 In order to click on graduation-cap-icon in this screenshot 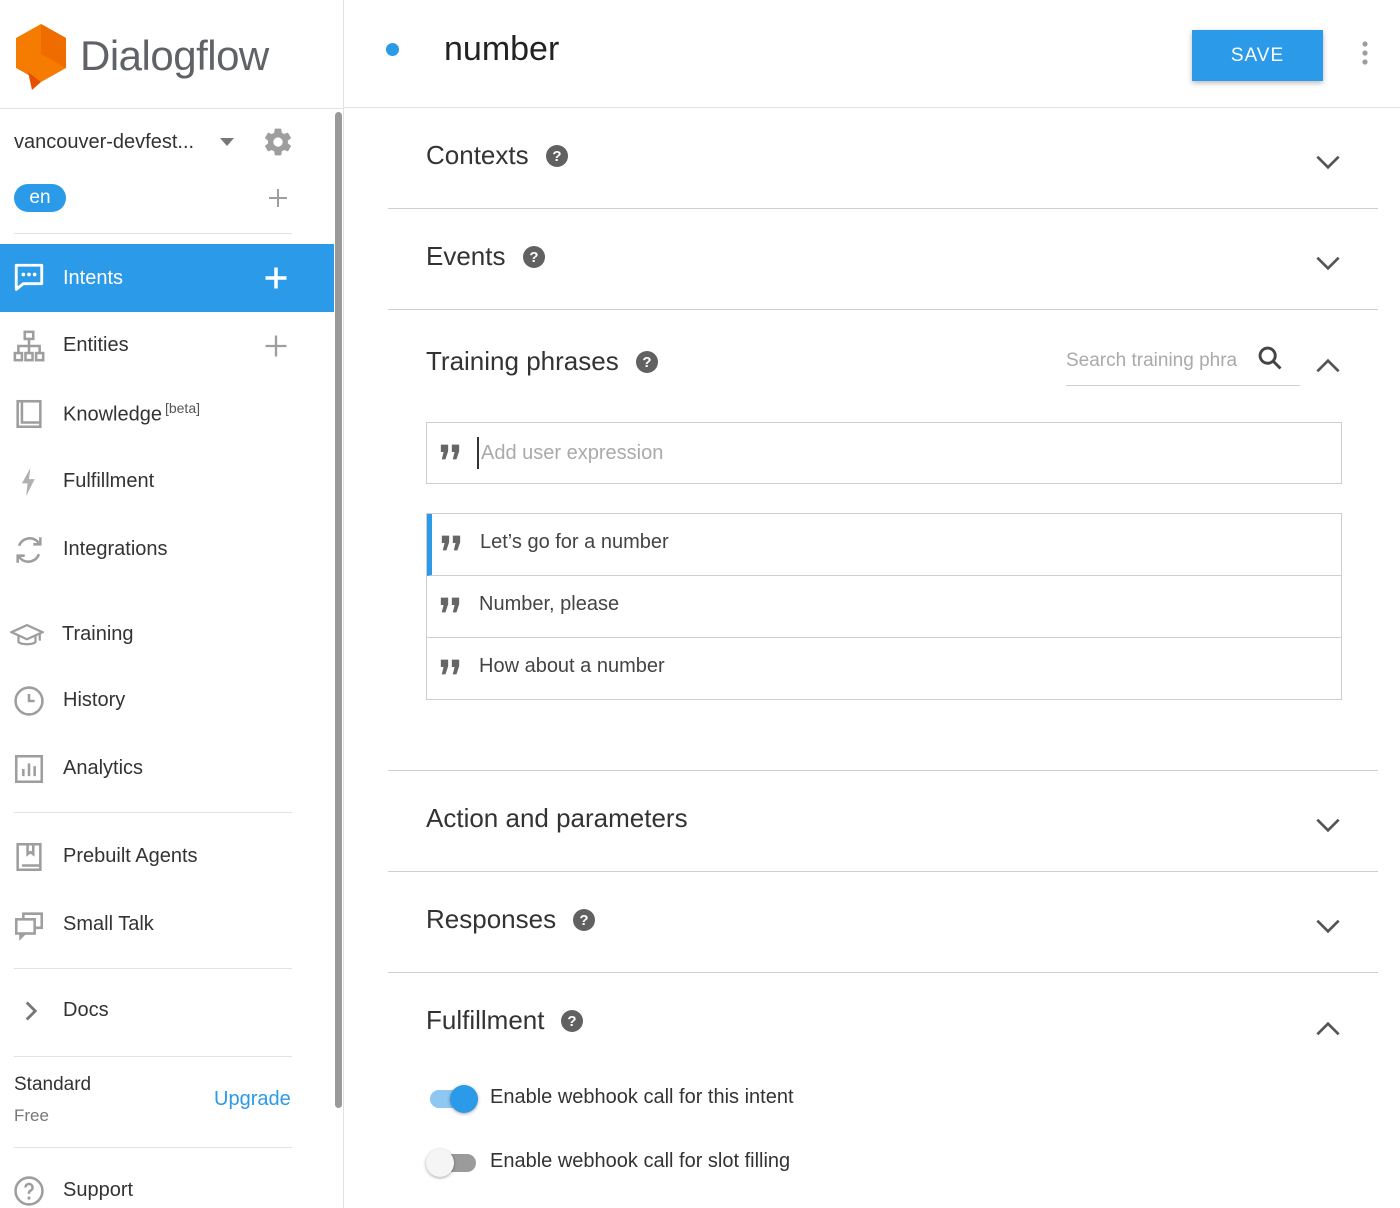, I will do `click(27, 634)`.